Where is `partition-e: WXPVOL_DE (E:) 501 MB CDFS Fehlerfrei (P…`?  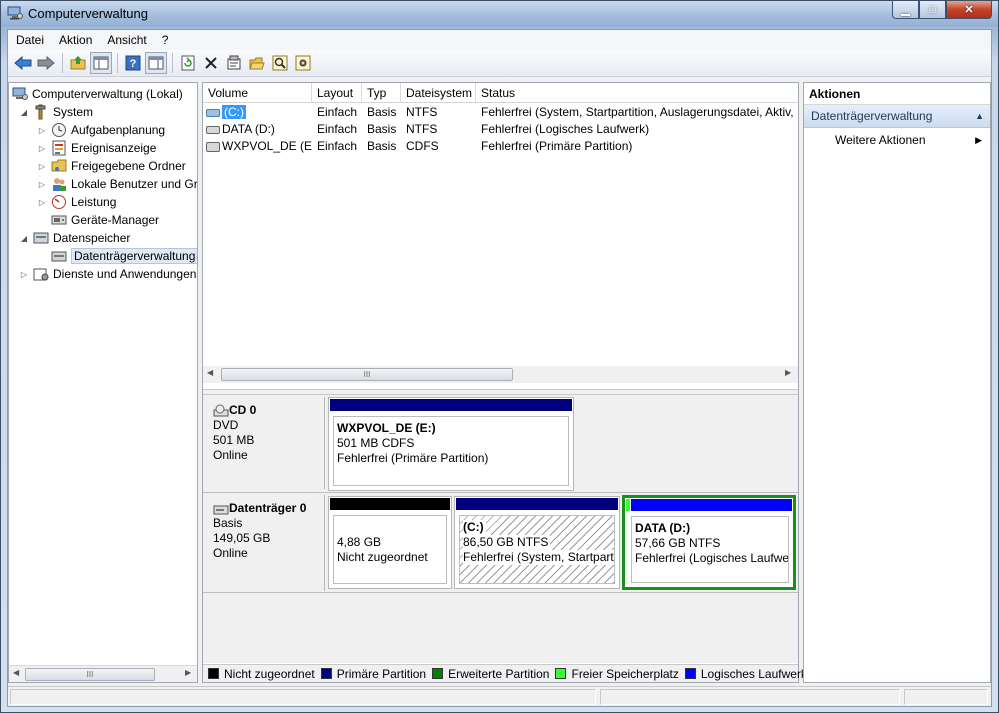
partition-e: WXPVOL_DE (E:) 501 MB CDFS Fehlerfrei (P… is located at coordinates (451, 444).